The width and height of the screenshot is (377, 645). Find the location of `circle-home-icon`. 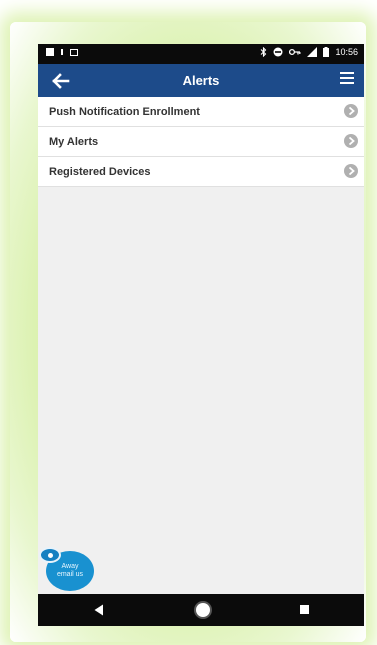

circle-home-icon is located at coordinates (203, 610).